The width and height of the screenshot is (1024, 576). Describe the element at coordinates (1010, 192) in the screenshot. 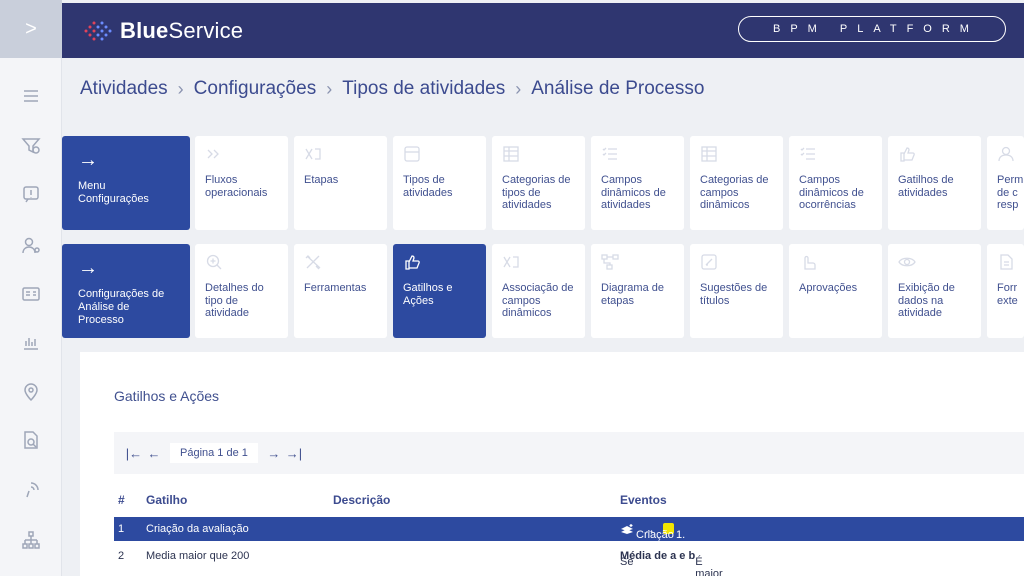

I see `tile-label: Perm de c resp` at that location.